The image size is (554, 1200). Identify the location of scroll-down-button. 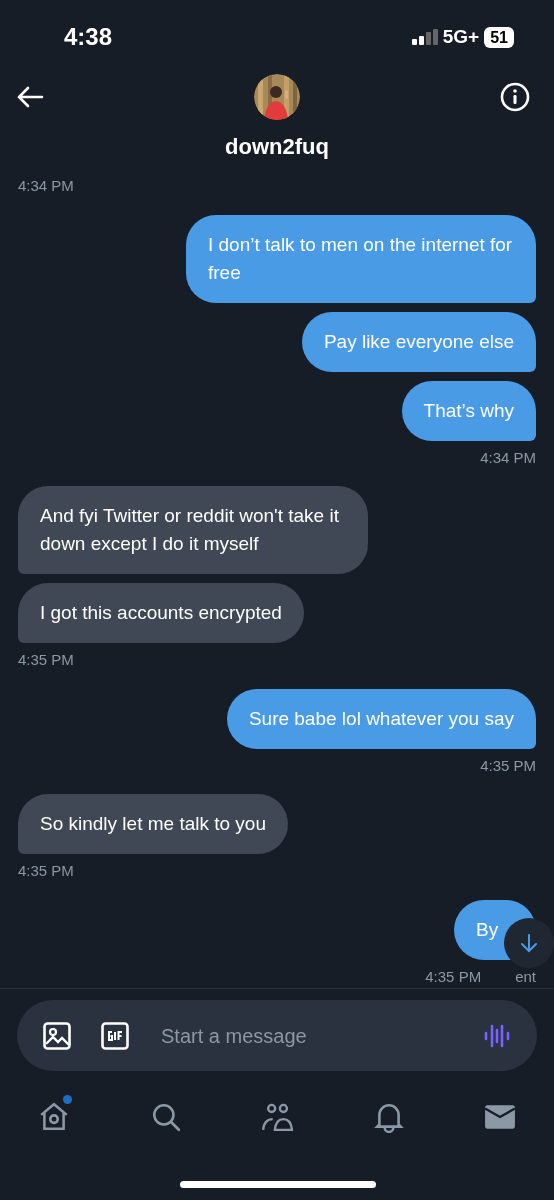
(529, 943).